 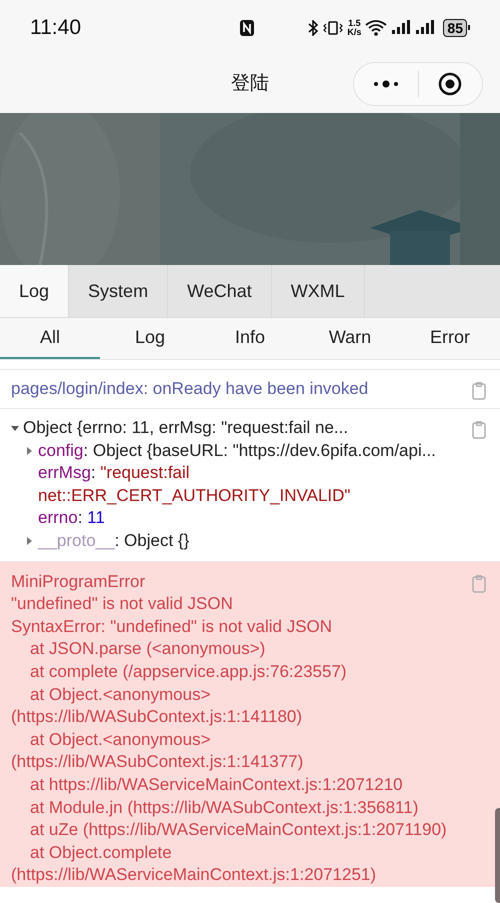 I want to click on filter-tab: Info, so click(x=250, y=338).